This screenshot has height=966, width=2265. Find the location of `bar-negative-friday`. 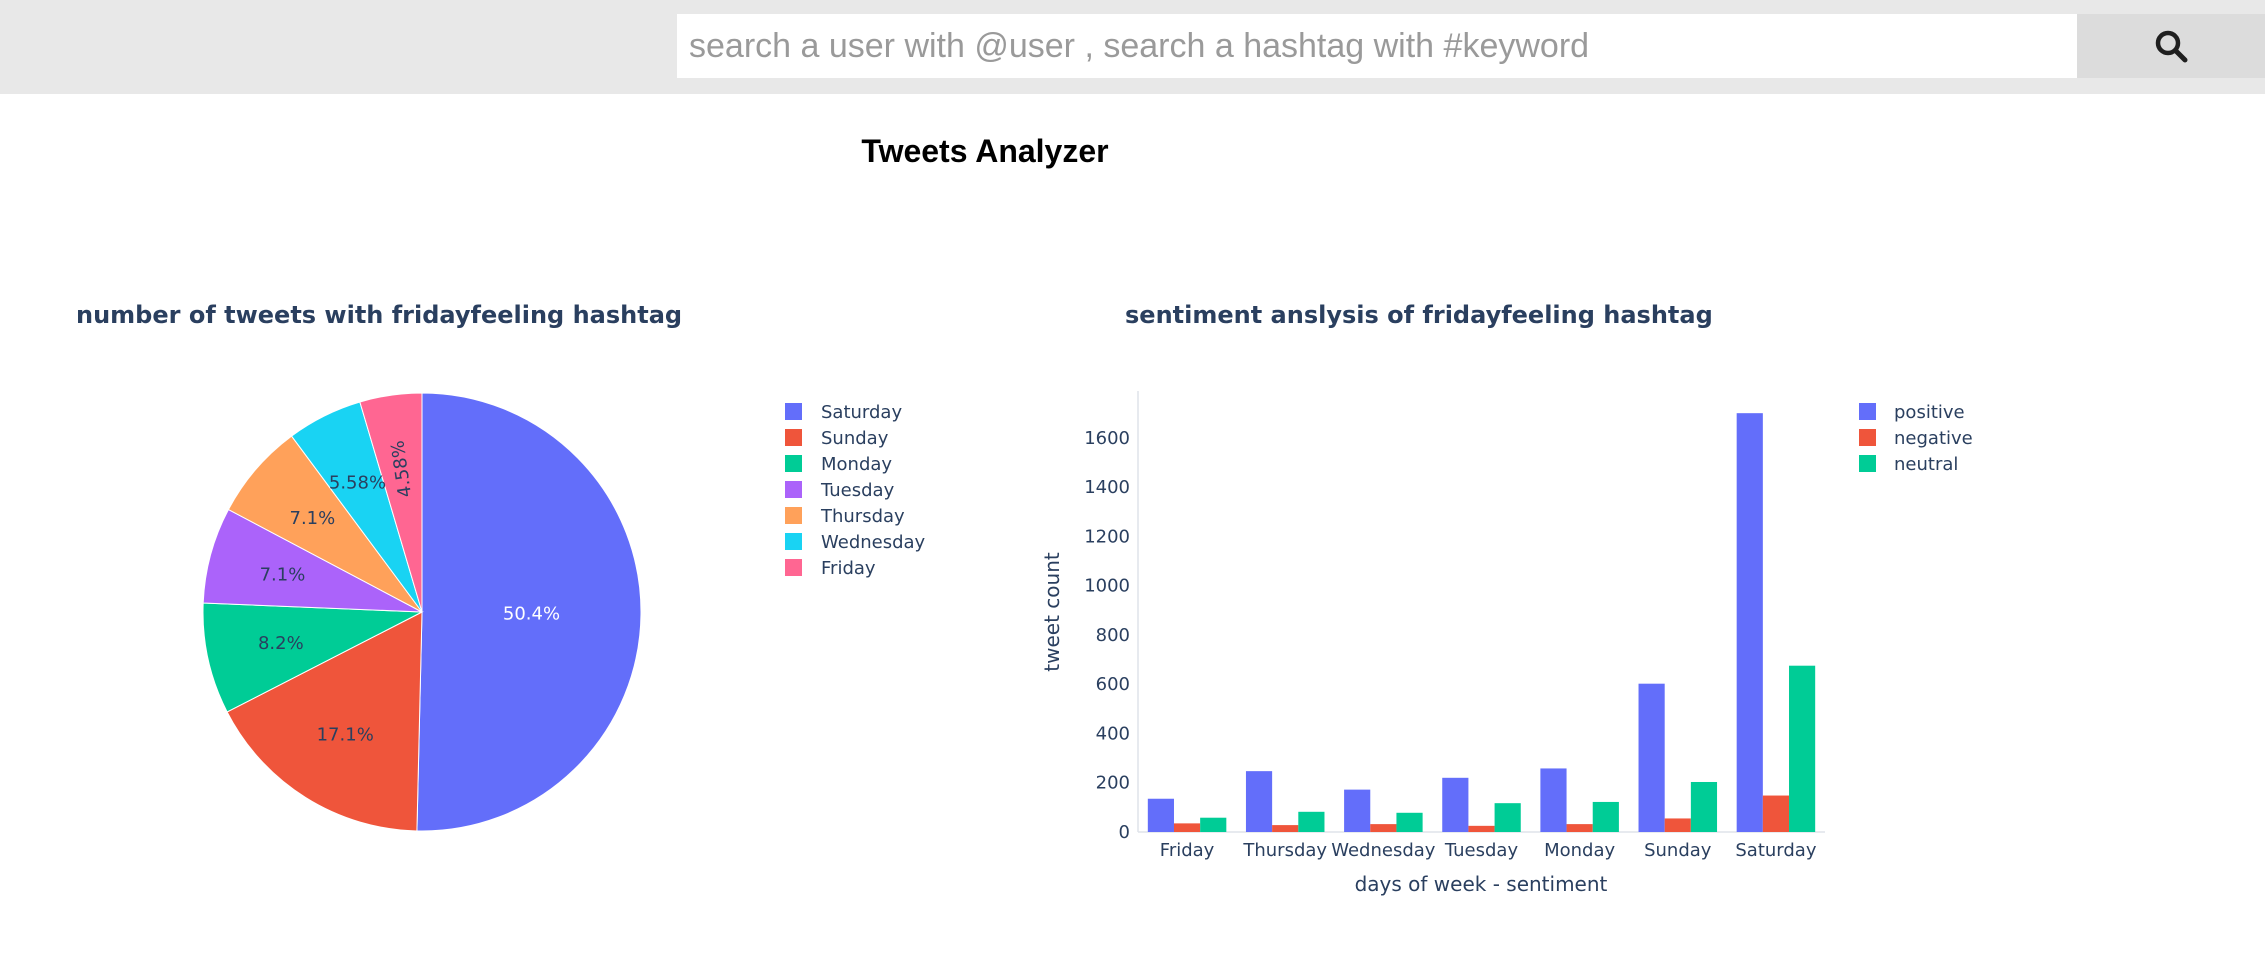

bar-negative-friday is located at coordinates (1187, 827).